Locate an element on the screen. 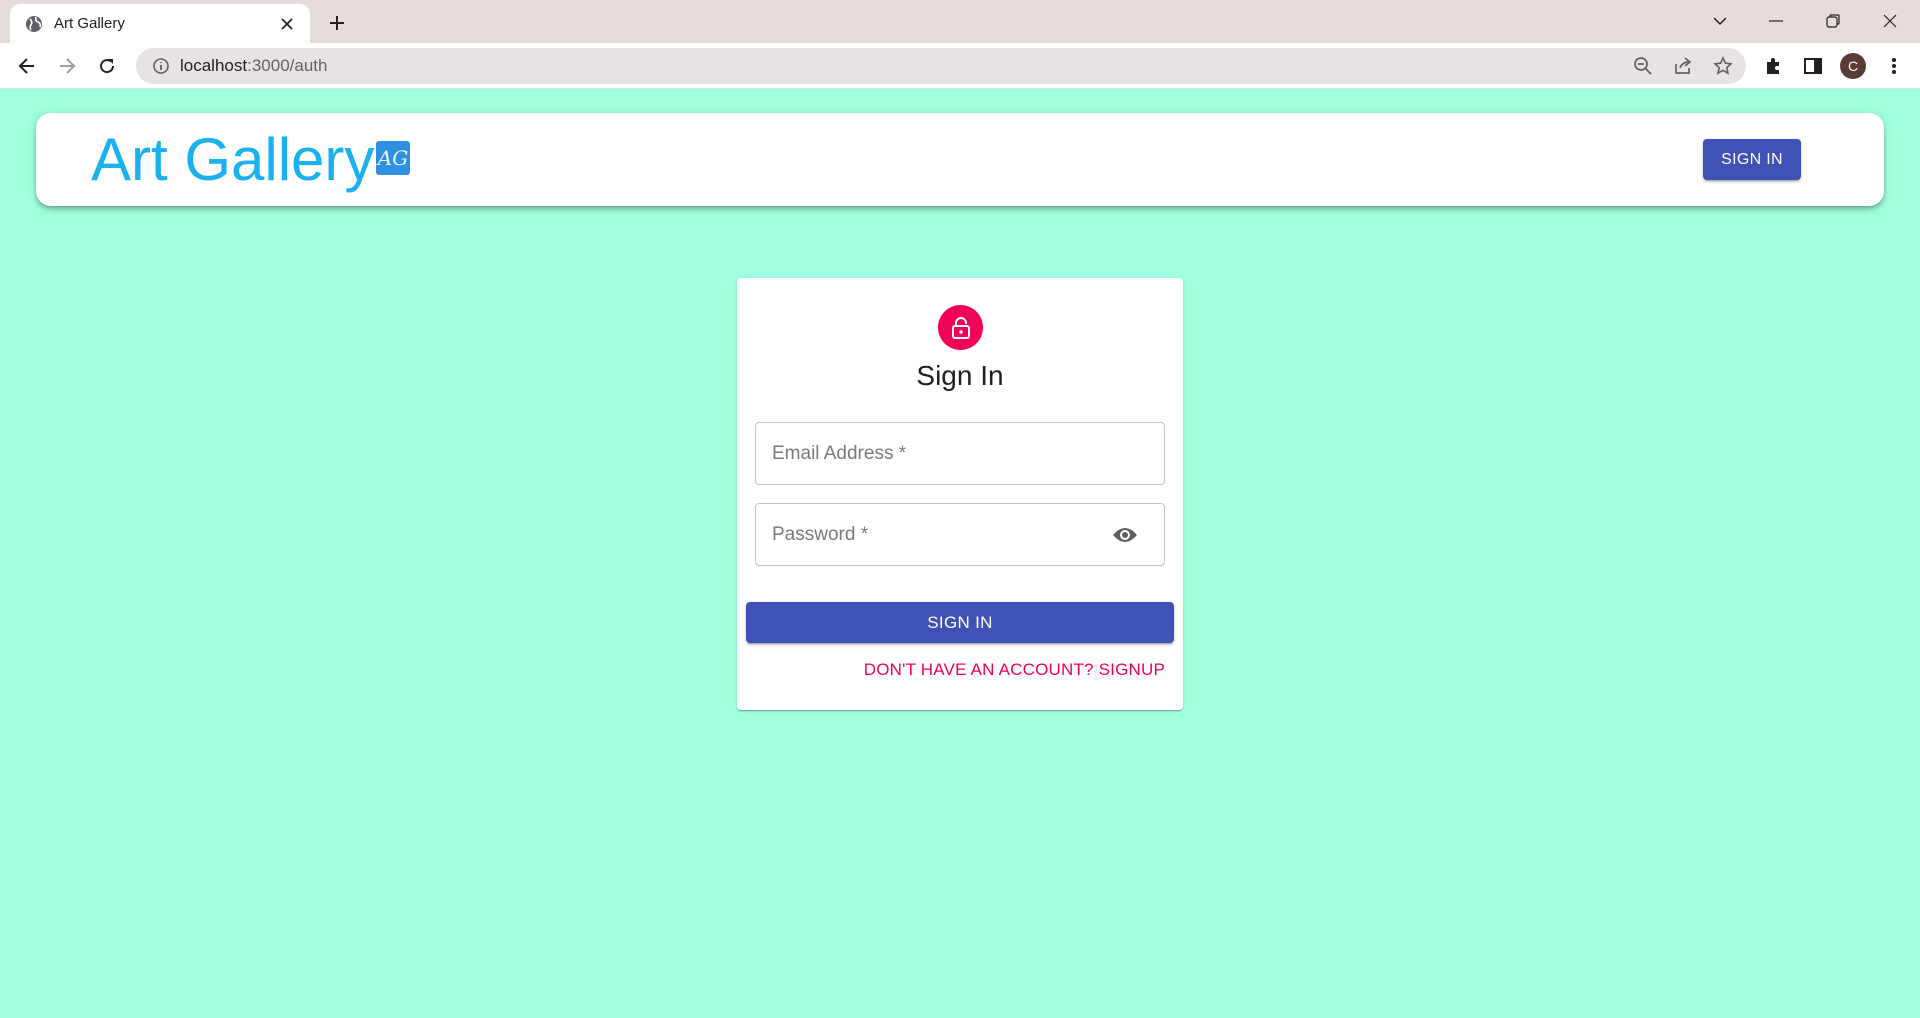 This screenshot has height=1018, width=1920. chevron-down-icon is located at coordinates (1720, 21).